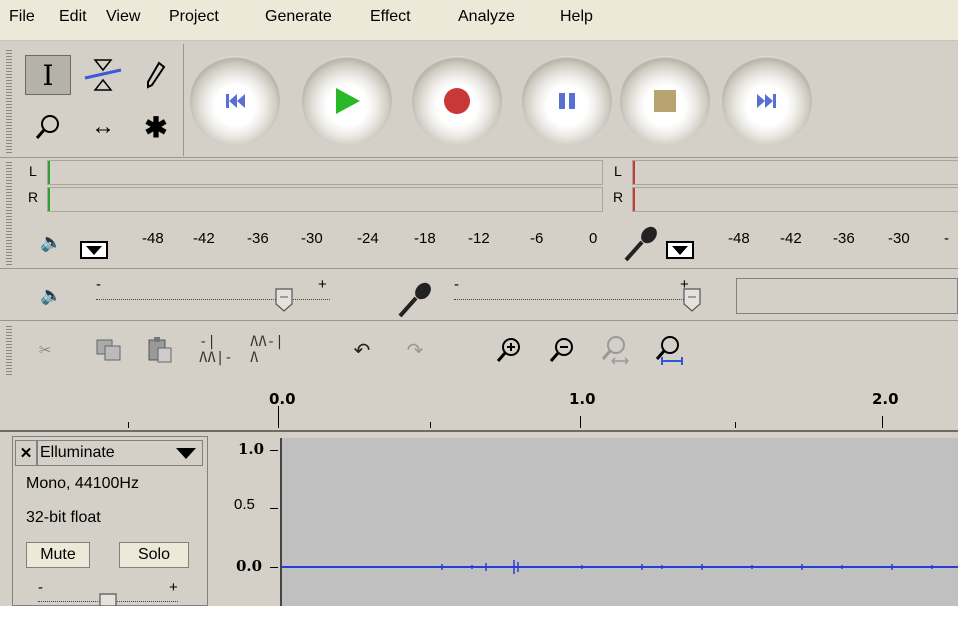  What do you see at coordinates (63, 517) in the screenshot?
I see `track-sample-format: 32-bit float` at bounding box center [63, 517].